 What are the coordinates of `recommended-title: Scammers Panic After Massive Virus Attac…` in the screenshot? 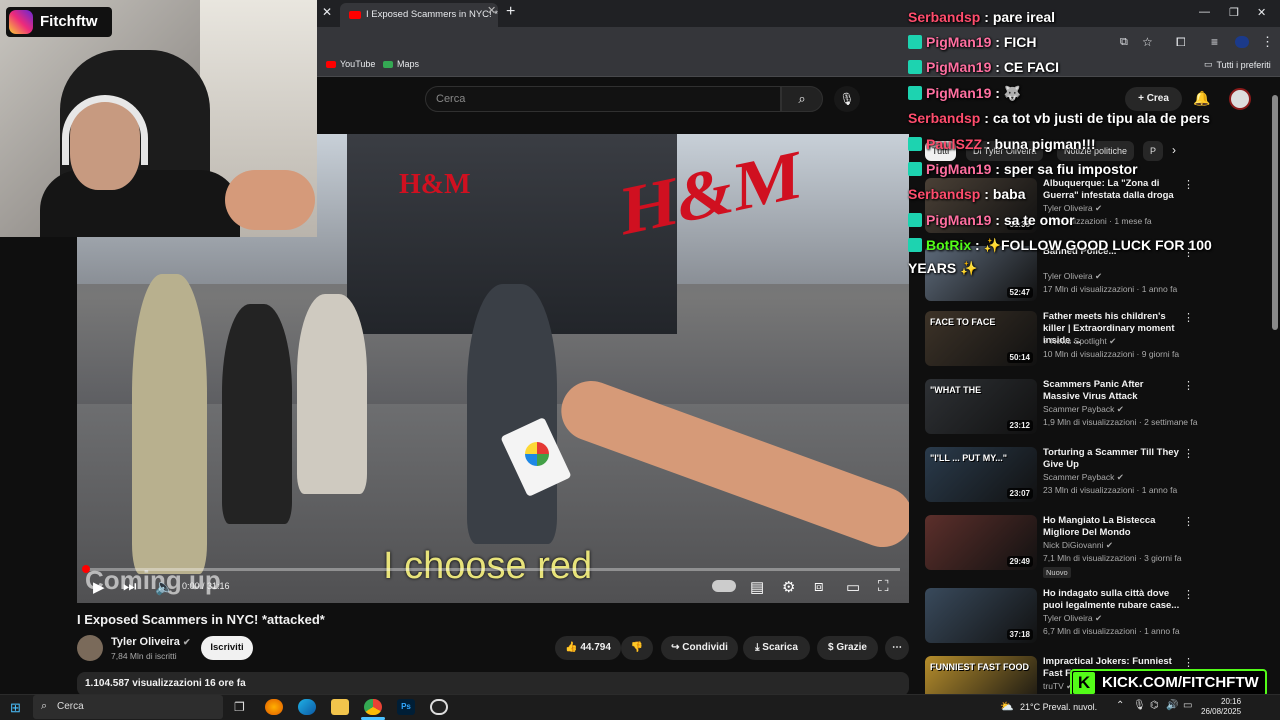 It's located at (1113, 391).